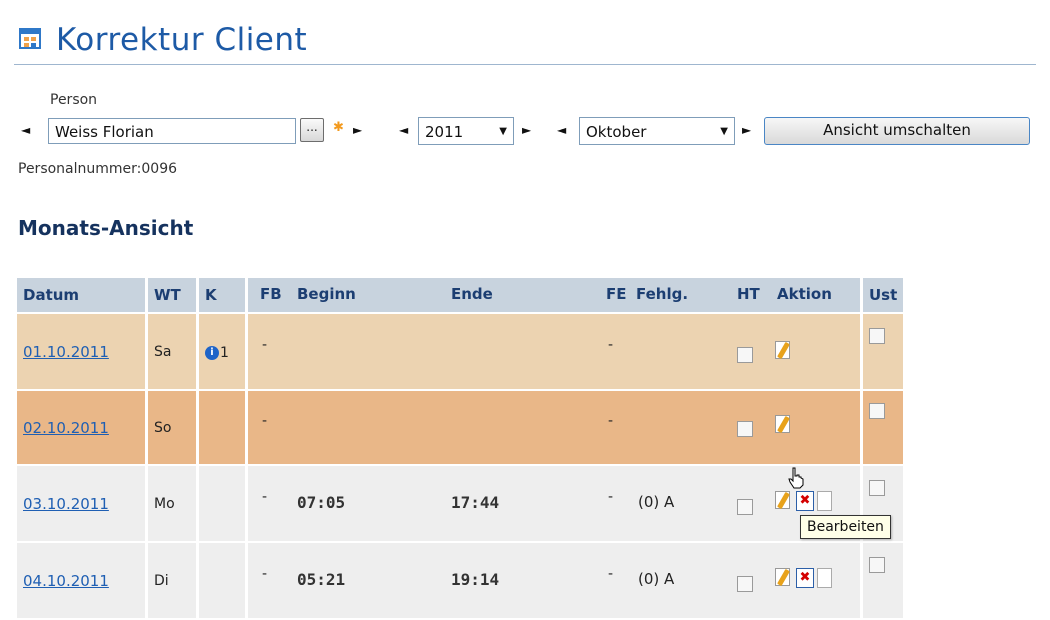 This screenshot has width=1050, height=620. What do you see at coordinates (748, 294) in the screenshot?
I see `col-header-ht: HT` at bounding box center [748, 294].